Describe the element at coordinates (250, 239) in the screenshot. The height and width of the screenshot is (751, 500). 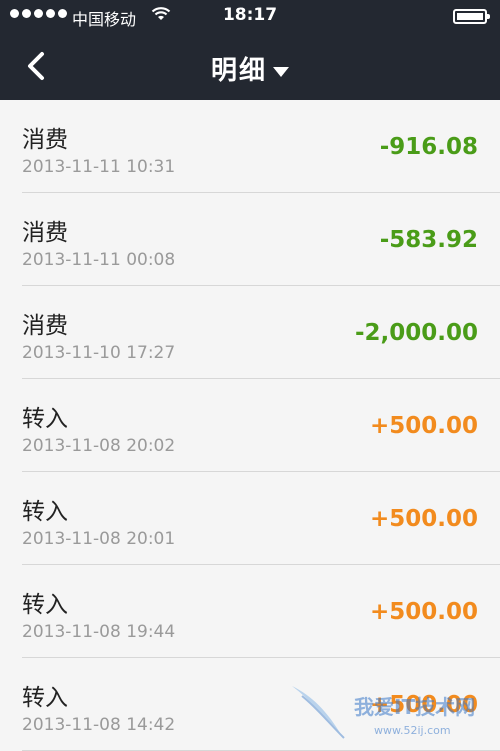
I see `transaction-row: 消费 2013-11-11 00:08 -583.92` at that location.